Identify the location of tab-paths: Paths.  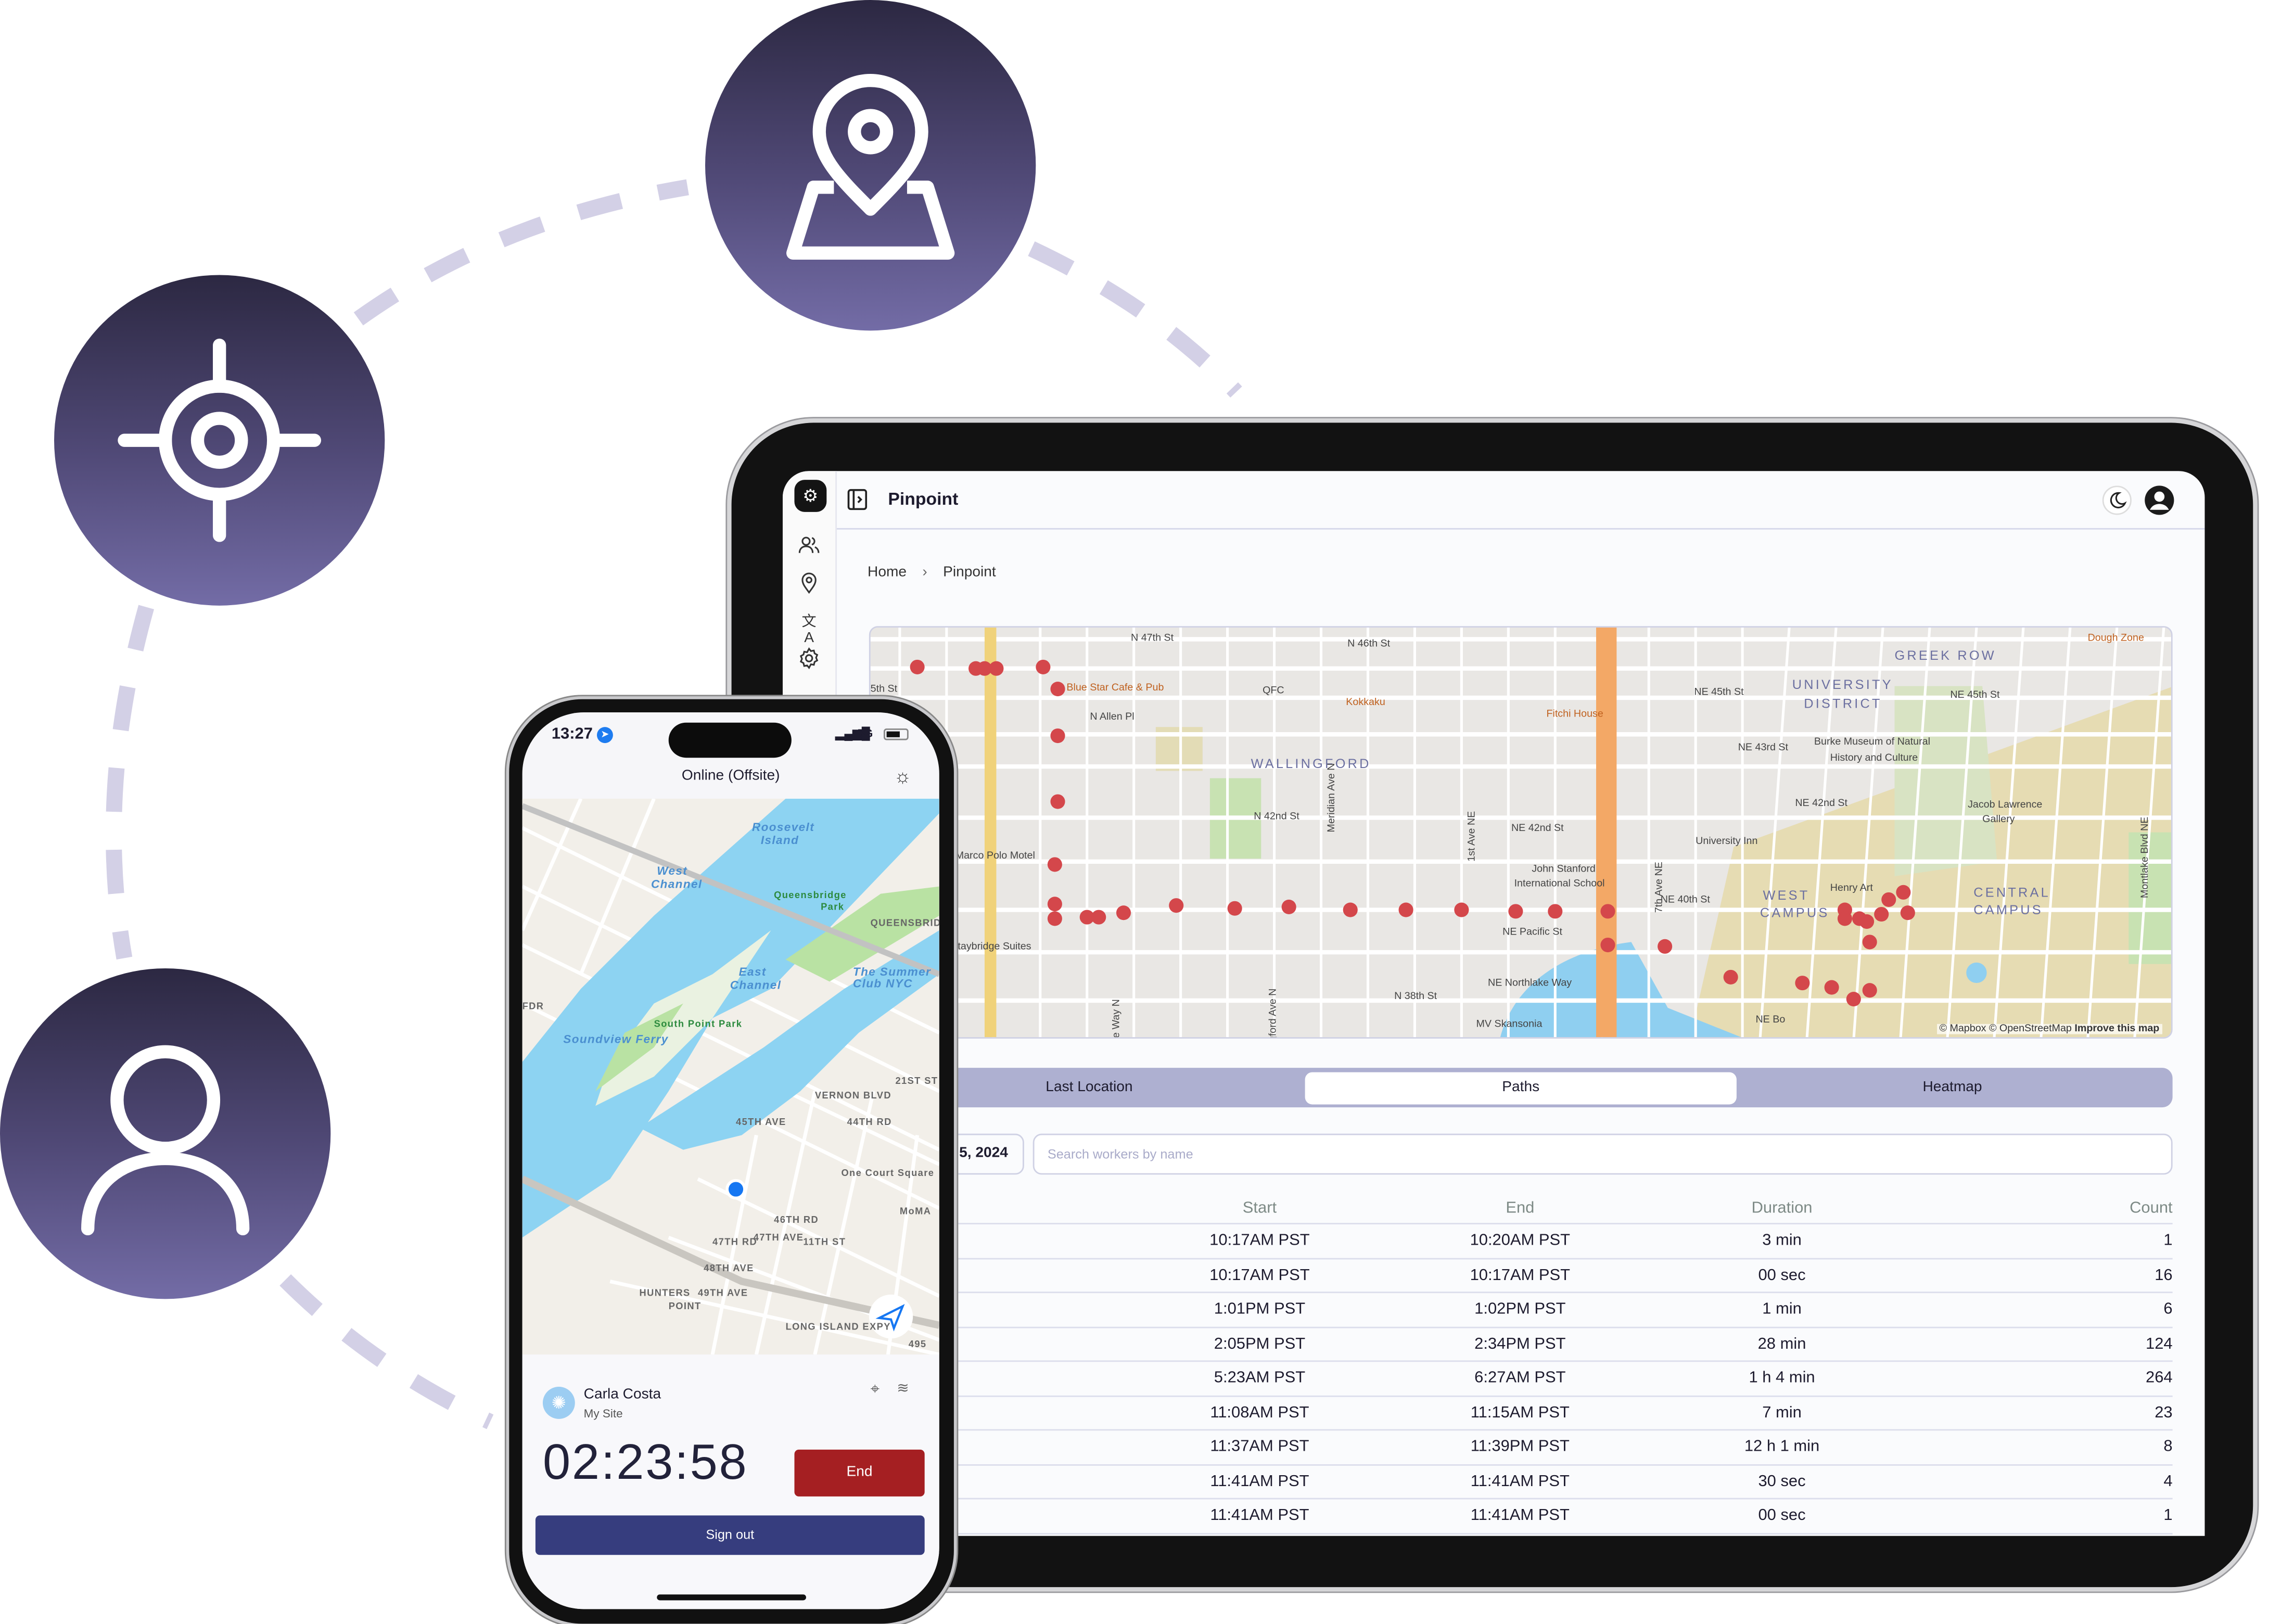
(1521, 1088).